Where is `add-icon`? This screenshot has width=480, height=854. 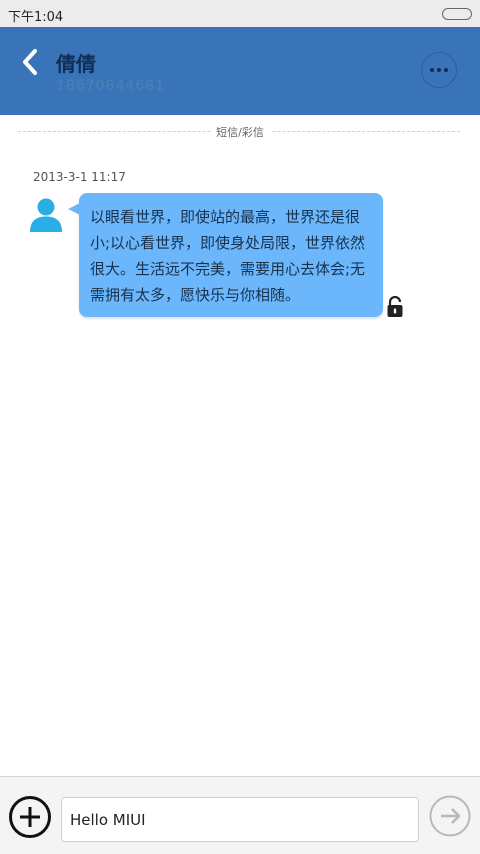
add-icon is located at coordinates (30, 817).